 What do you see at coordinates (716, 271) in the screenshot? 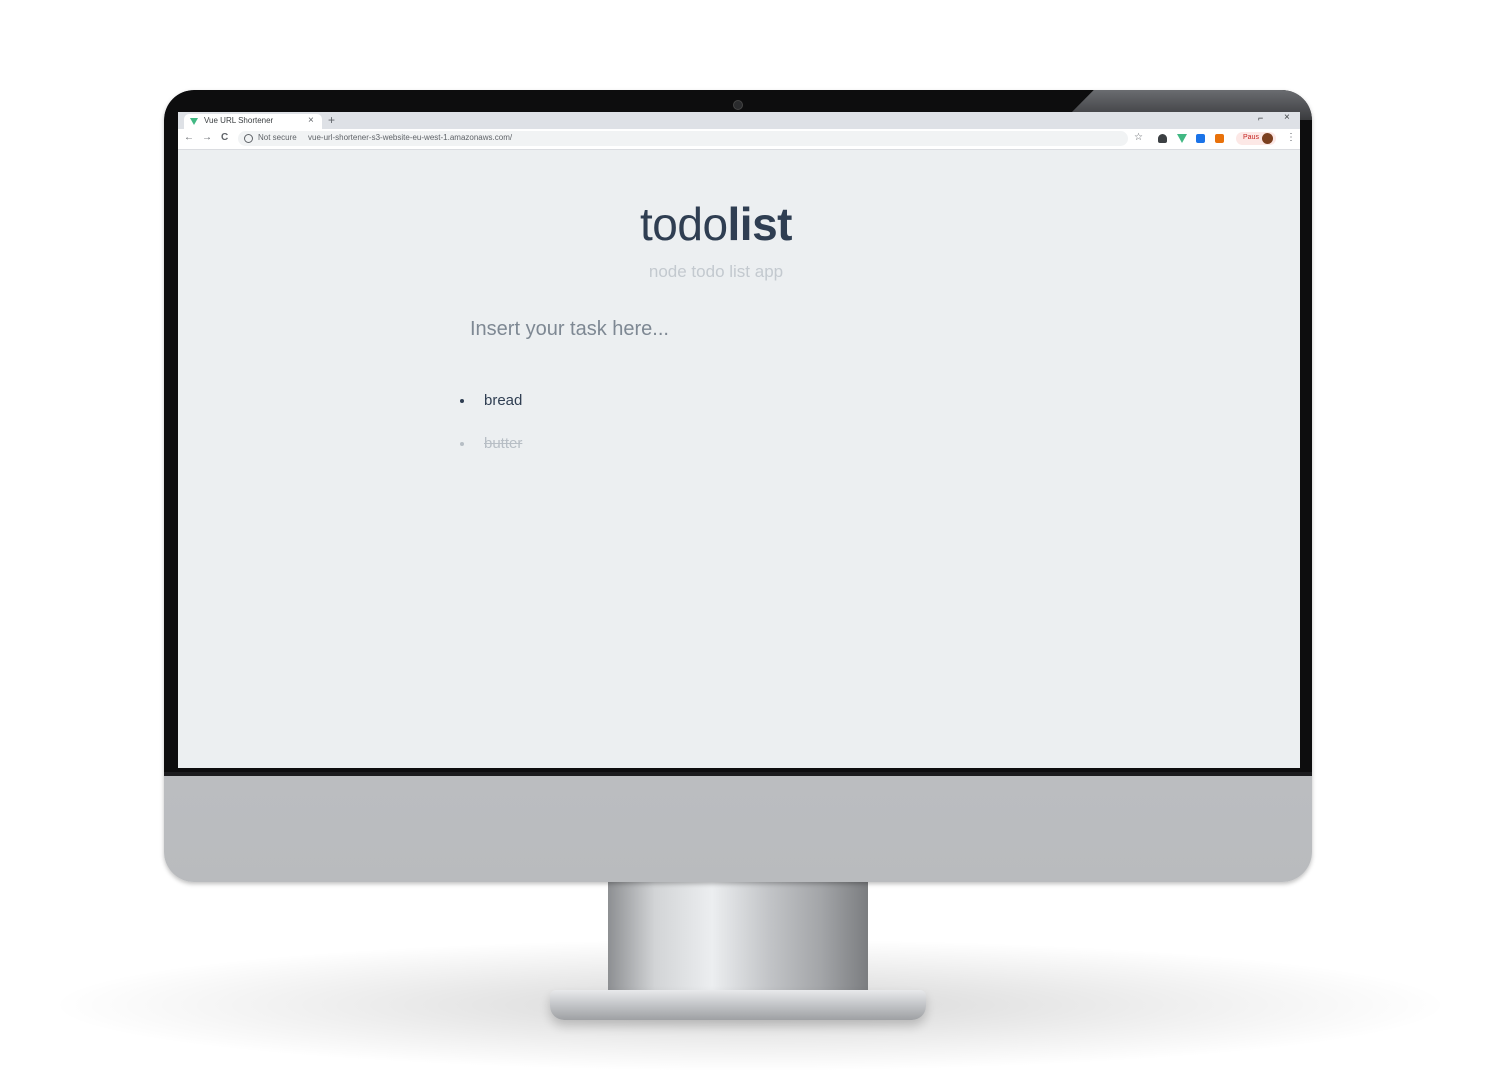
I see `page-subtitle: node todo list app` at bounding box center [716, 271].